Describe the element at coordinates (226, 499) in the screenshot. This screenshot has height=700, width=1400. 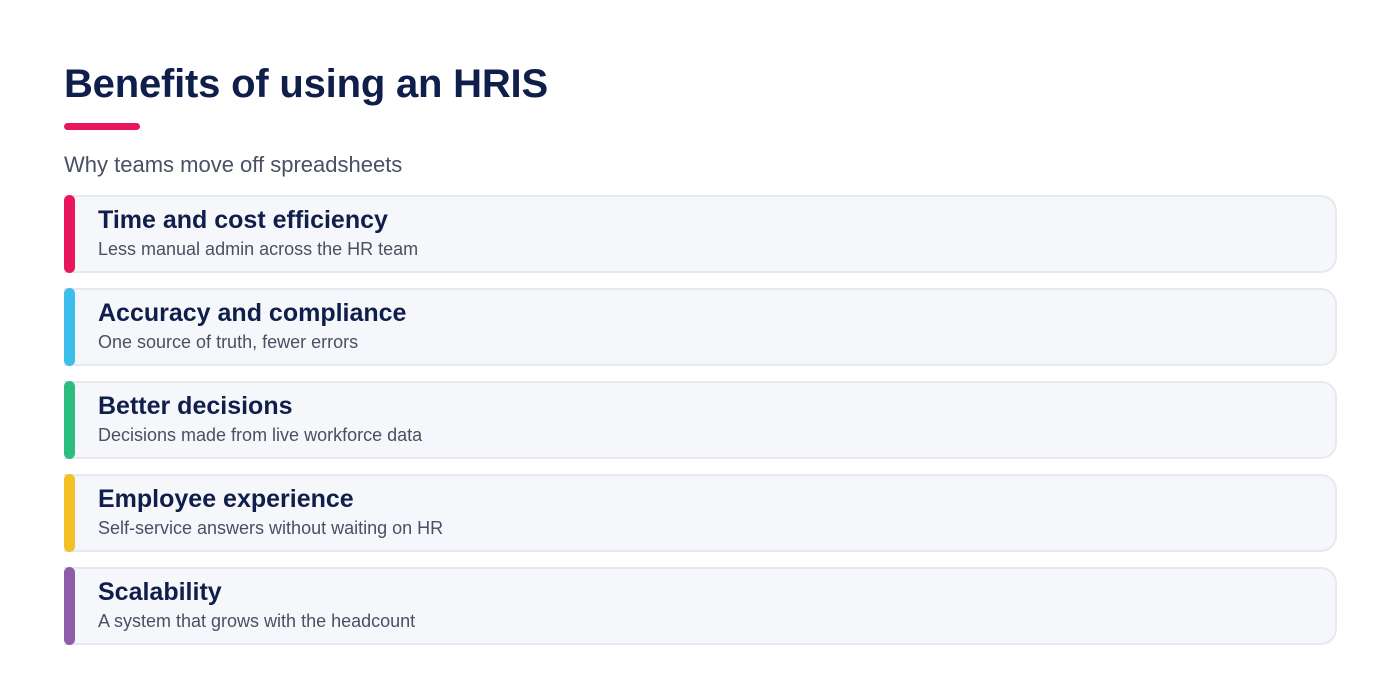
I see `benefit-title: Employee experience` at that location.